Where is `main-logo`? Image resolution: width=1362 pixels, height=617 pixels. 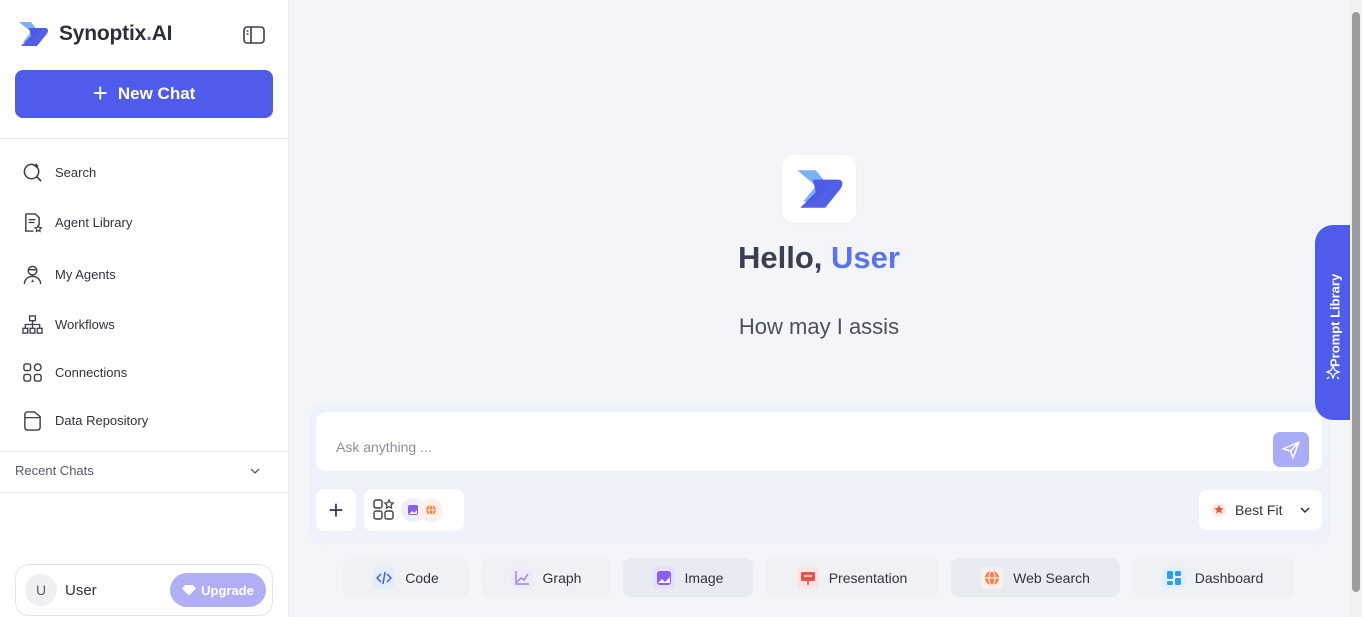 main-logo is located at coordinates (819, 189).